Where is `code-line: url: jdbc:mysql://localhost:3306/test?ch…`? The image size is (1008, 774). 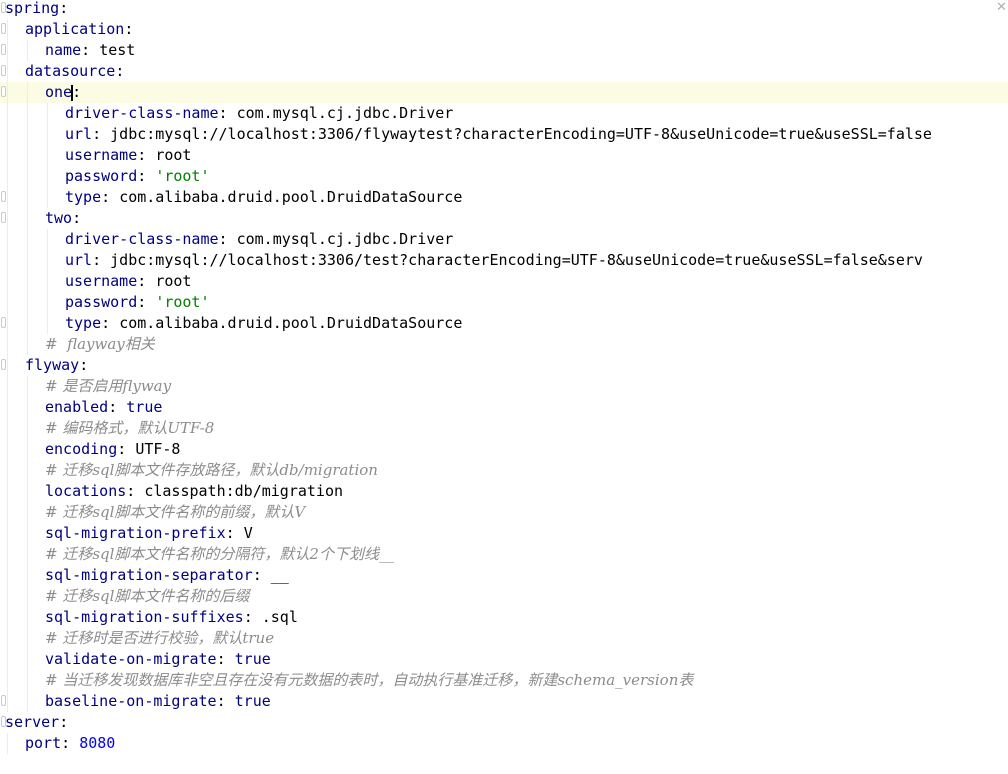
code-line: url: jdbc:mysql://localhost:3306/test?ch… is located at coordinates (504, 260).